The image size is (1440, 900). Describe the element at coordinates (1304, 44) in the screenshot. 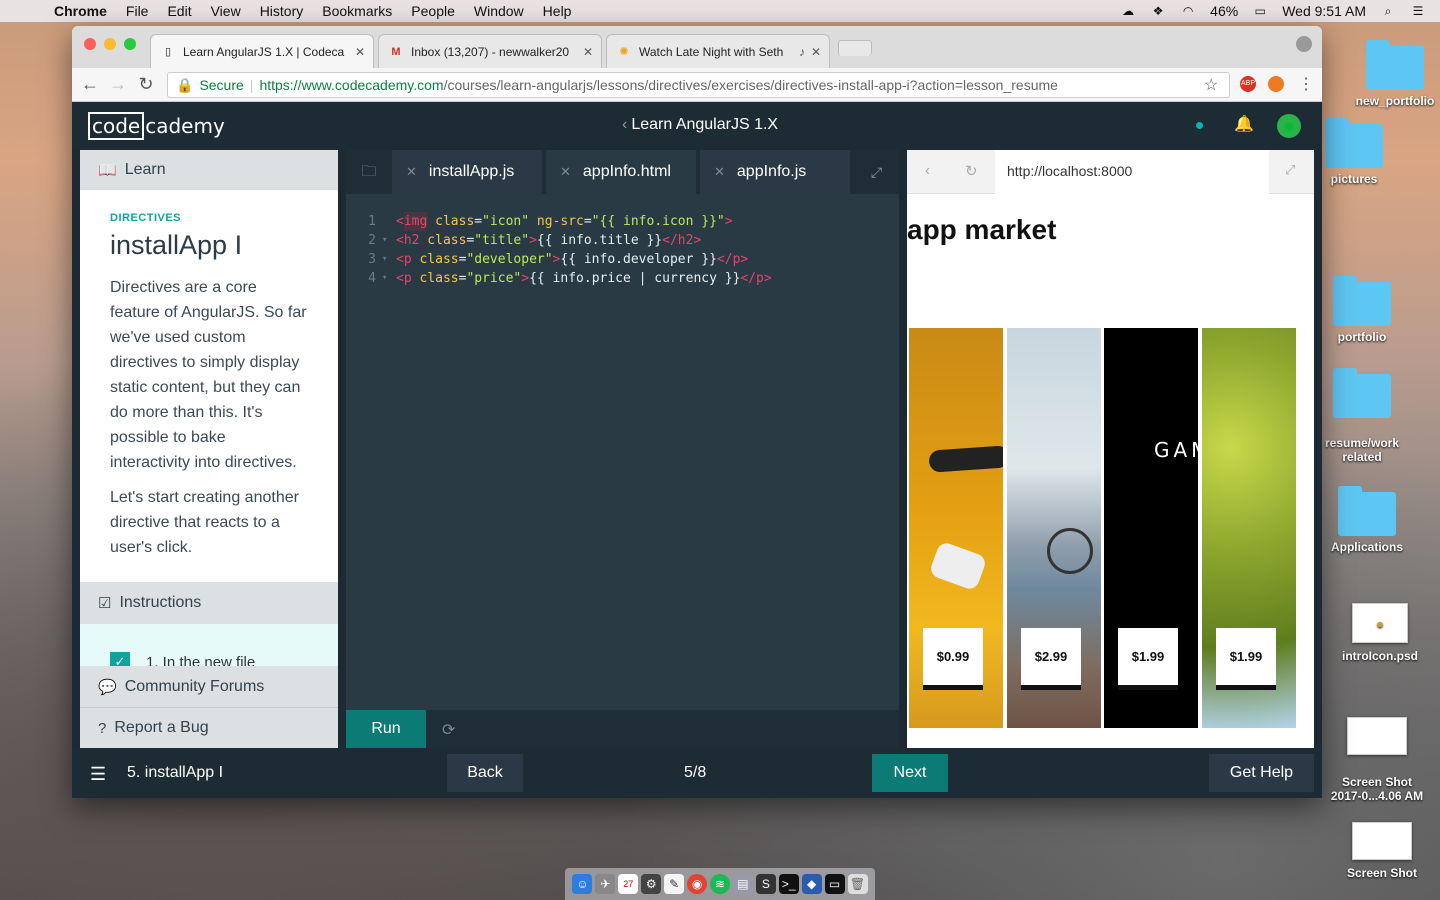

I see `profile-icon` at that location.